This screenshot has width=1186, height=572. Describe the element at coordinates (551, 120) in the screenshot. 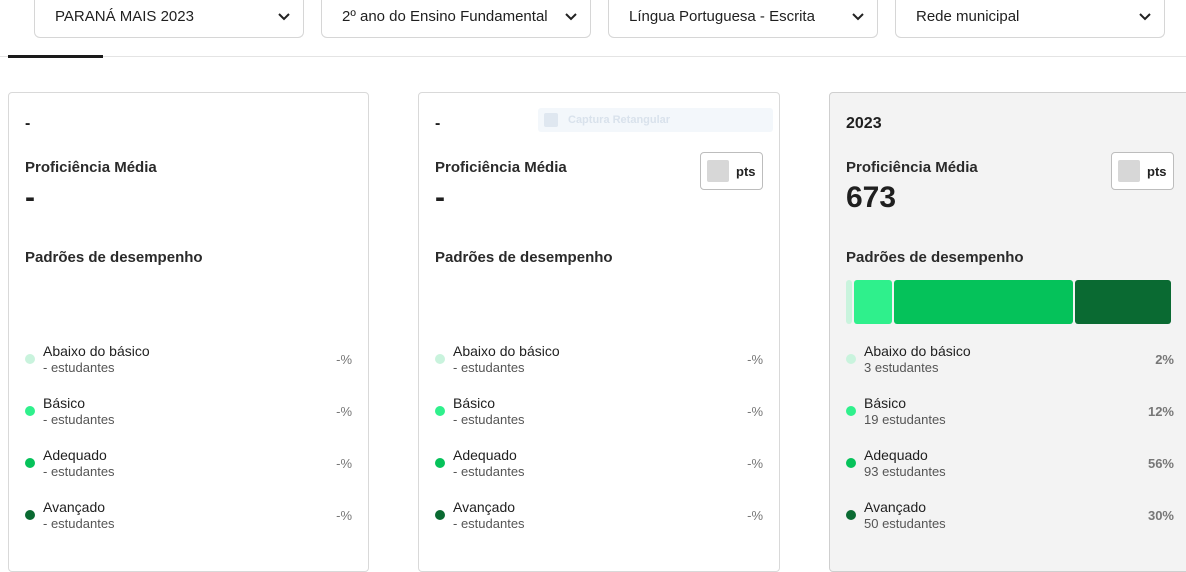

I see `capture-icon` at that location.